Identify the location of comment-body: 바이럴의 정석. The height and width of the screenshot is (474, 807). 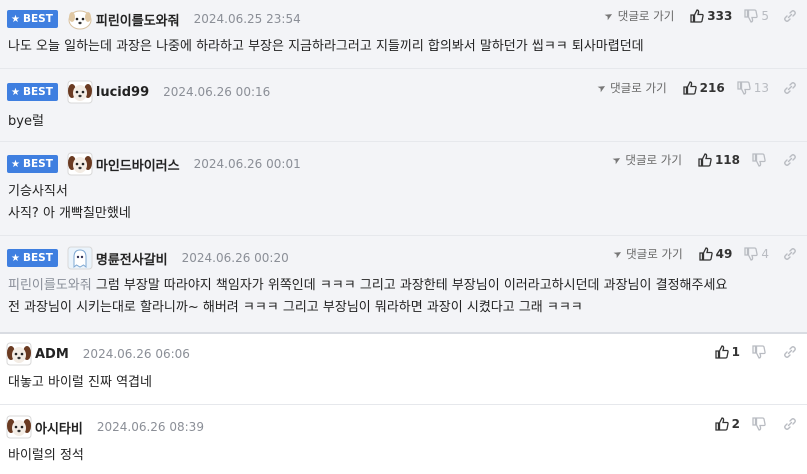
(46, 455).